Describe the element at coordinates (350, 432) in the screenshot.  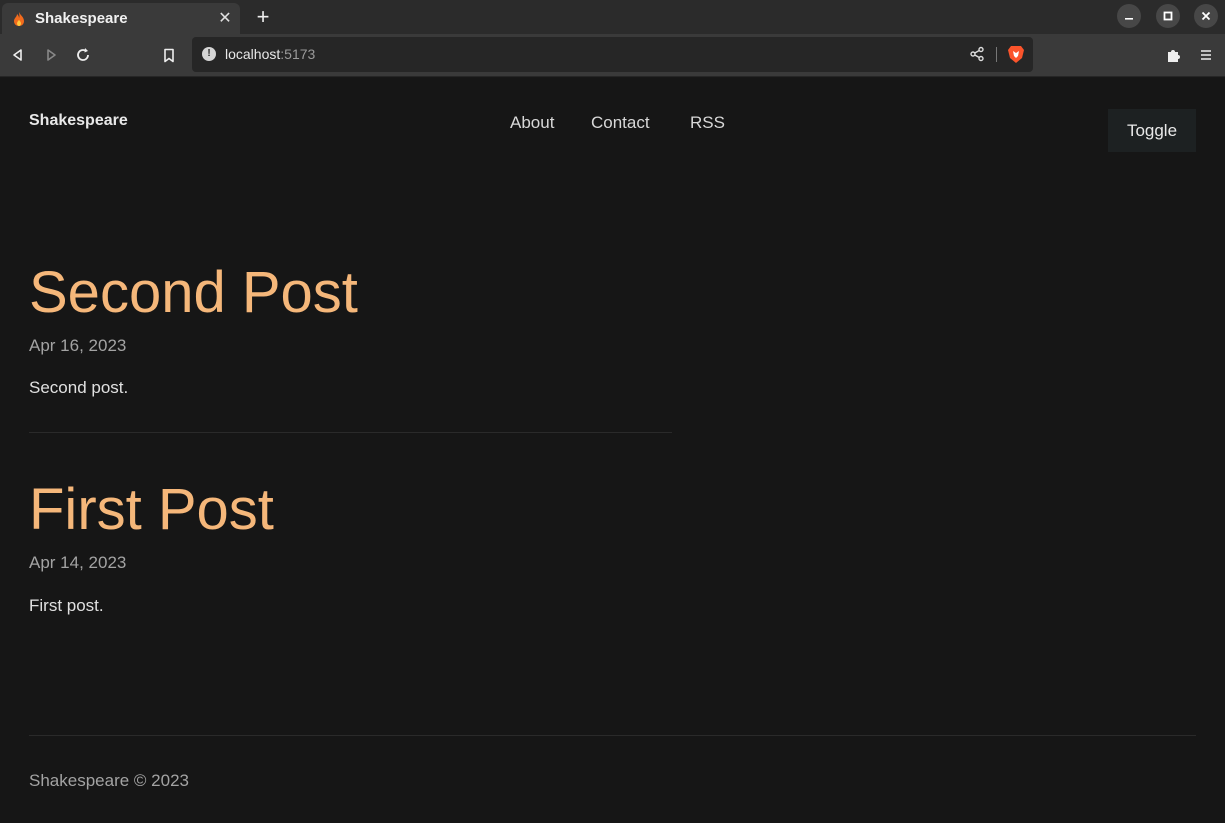
I see `post-divider` at that location.